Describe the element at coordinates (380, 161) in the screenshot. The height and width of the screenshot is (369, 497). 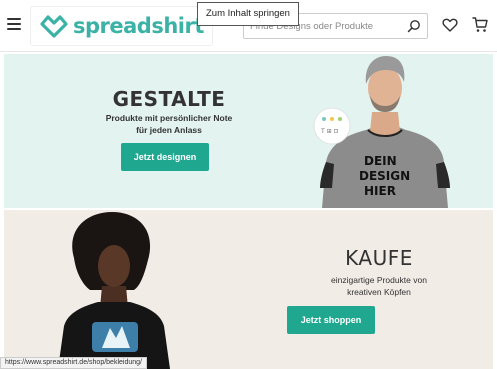
I see `shirt-text-line1: DEIN` at that location.